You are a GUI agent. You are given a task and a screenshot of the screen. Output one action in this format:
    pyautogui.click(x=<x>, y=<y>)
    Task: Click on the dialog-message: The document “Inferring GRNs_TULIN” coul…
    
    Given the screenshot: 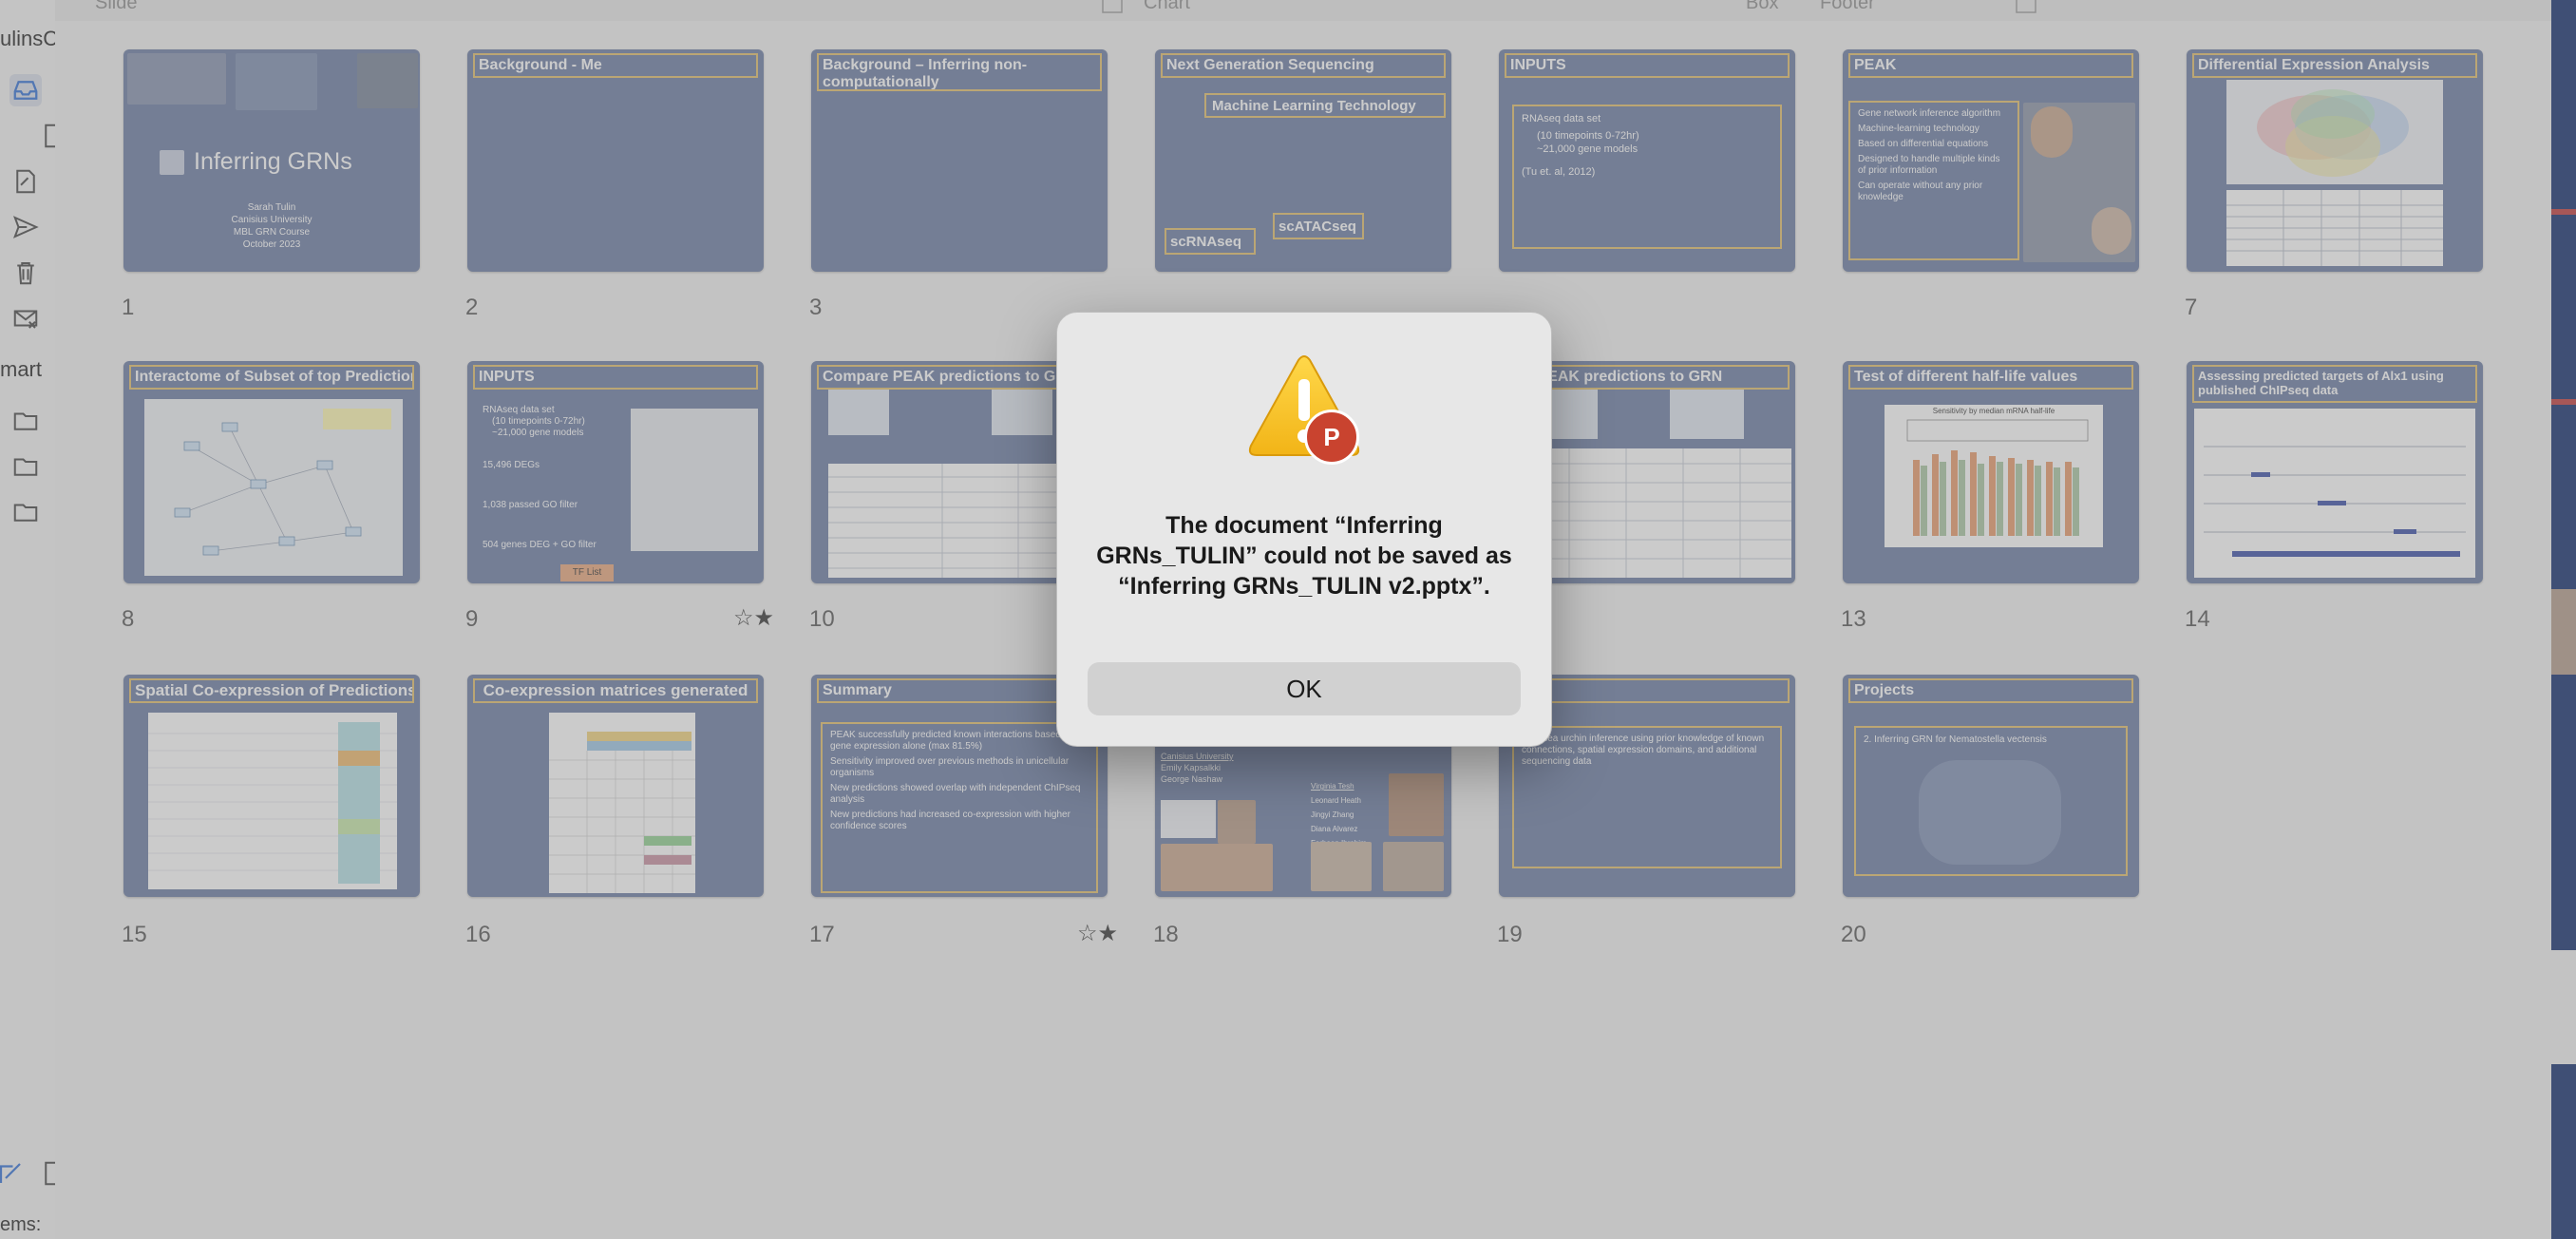 What is the action you would take?
    pyautogui.click(x=1304, y=556)
    